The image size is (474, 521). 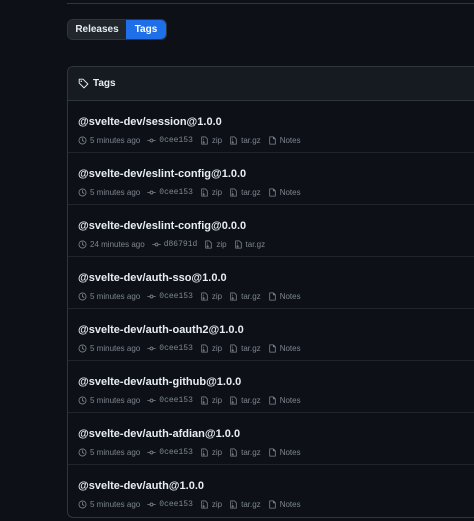 What do you see at coordinates (174, 244) in the screenshot?
I see `tag-commit: d86791d` at bounding box center [174, 244].